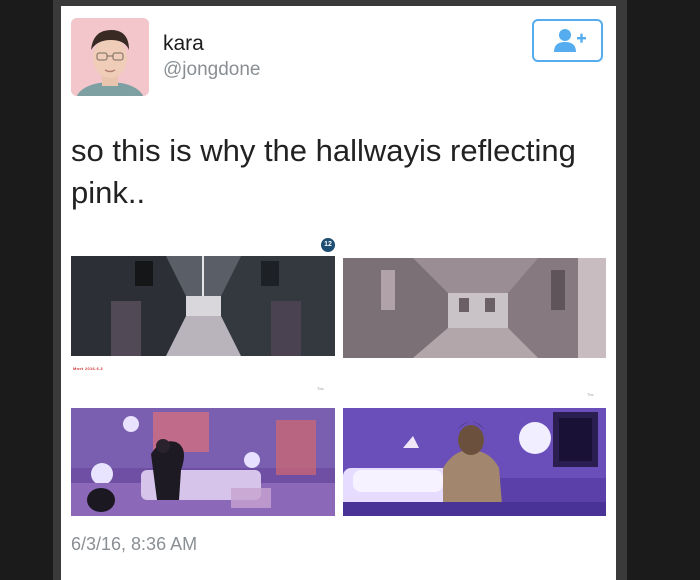 This screenshot has width=700, height=580. Describe the element at coordinates (320, 388) in the screenshot. I see `watermark-top-right: Tbc` at that location.